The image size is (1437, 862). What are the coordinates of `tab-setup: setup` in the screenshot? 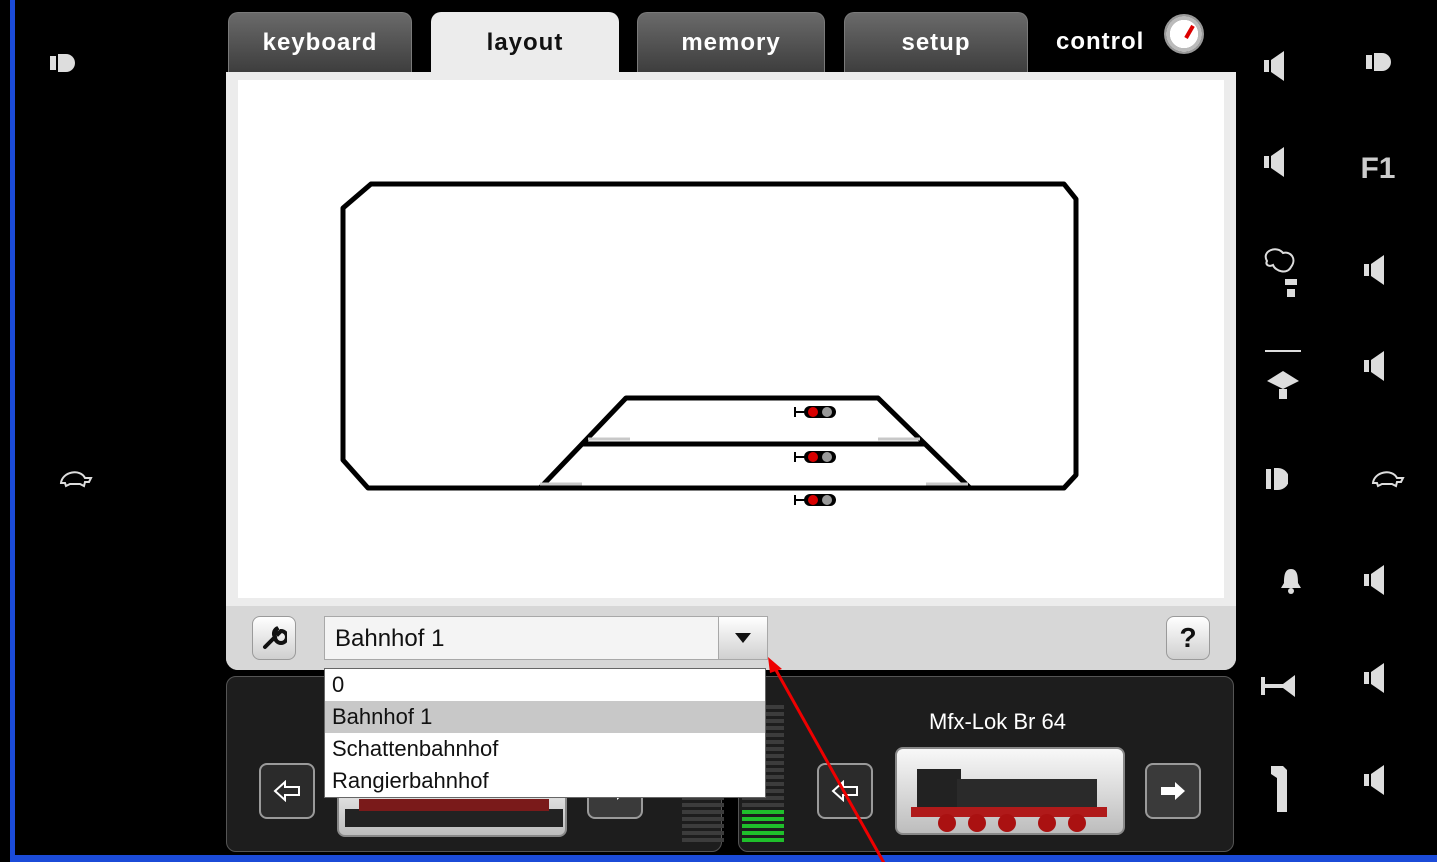 It's located at (936, 43).